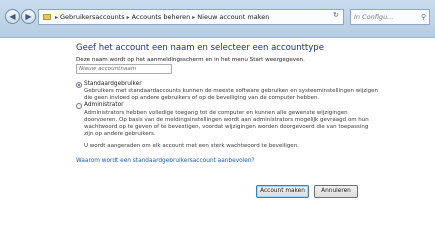 The image size is (435, 245). Describe the element at coordinates (113, 84) in the screenshot. I see `standard-user-label: Standaardgebruiker` at that location.